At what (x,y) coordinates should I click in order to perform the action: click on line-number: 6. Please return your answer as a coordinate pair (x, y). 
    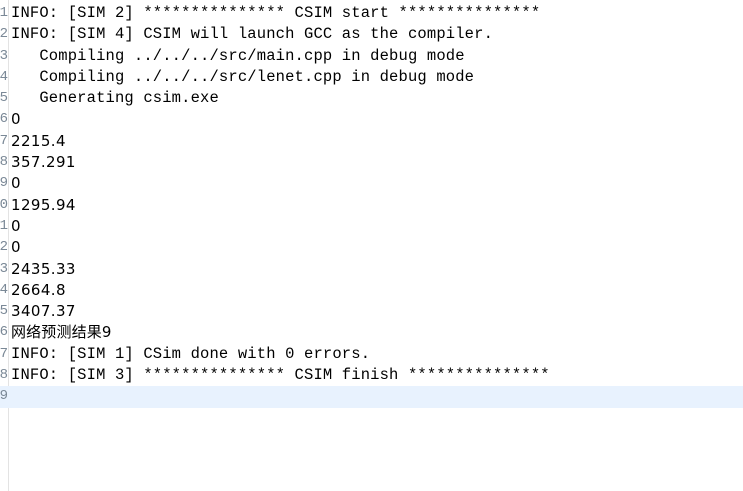
    Looking at the image, I should click on (4, 119).